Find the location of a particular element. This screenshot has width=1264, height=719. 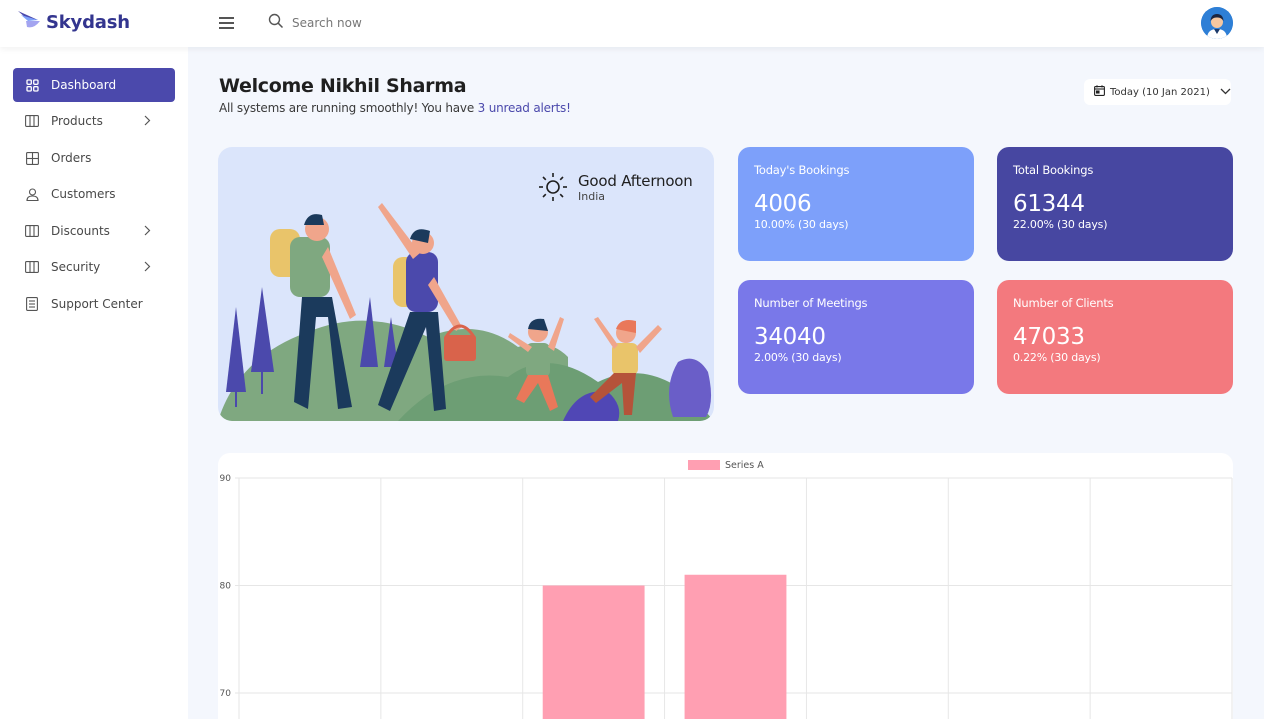

stat-value: 34040 is located at coordinates (790, 337).